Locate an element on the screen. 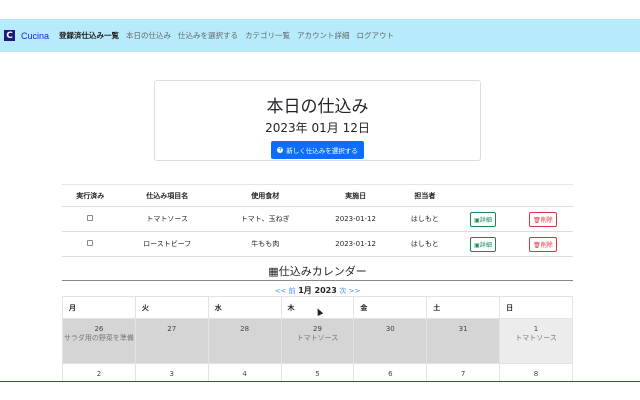 The width and height of the screenshot is (640, 400). new-prep-button: + 新しく仕込みを選択する is located at coordinates (317, 150).